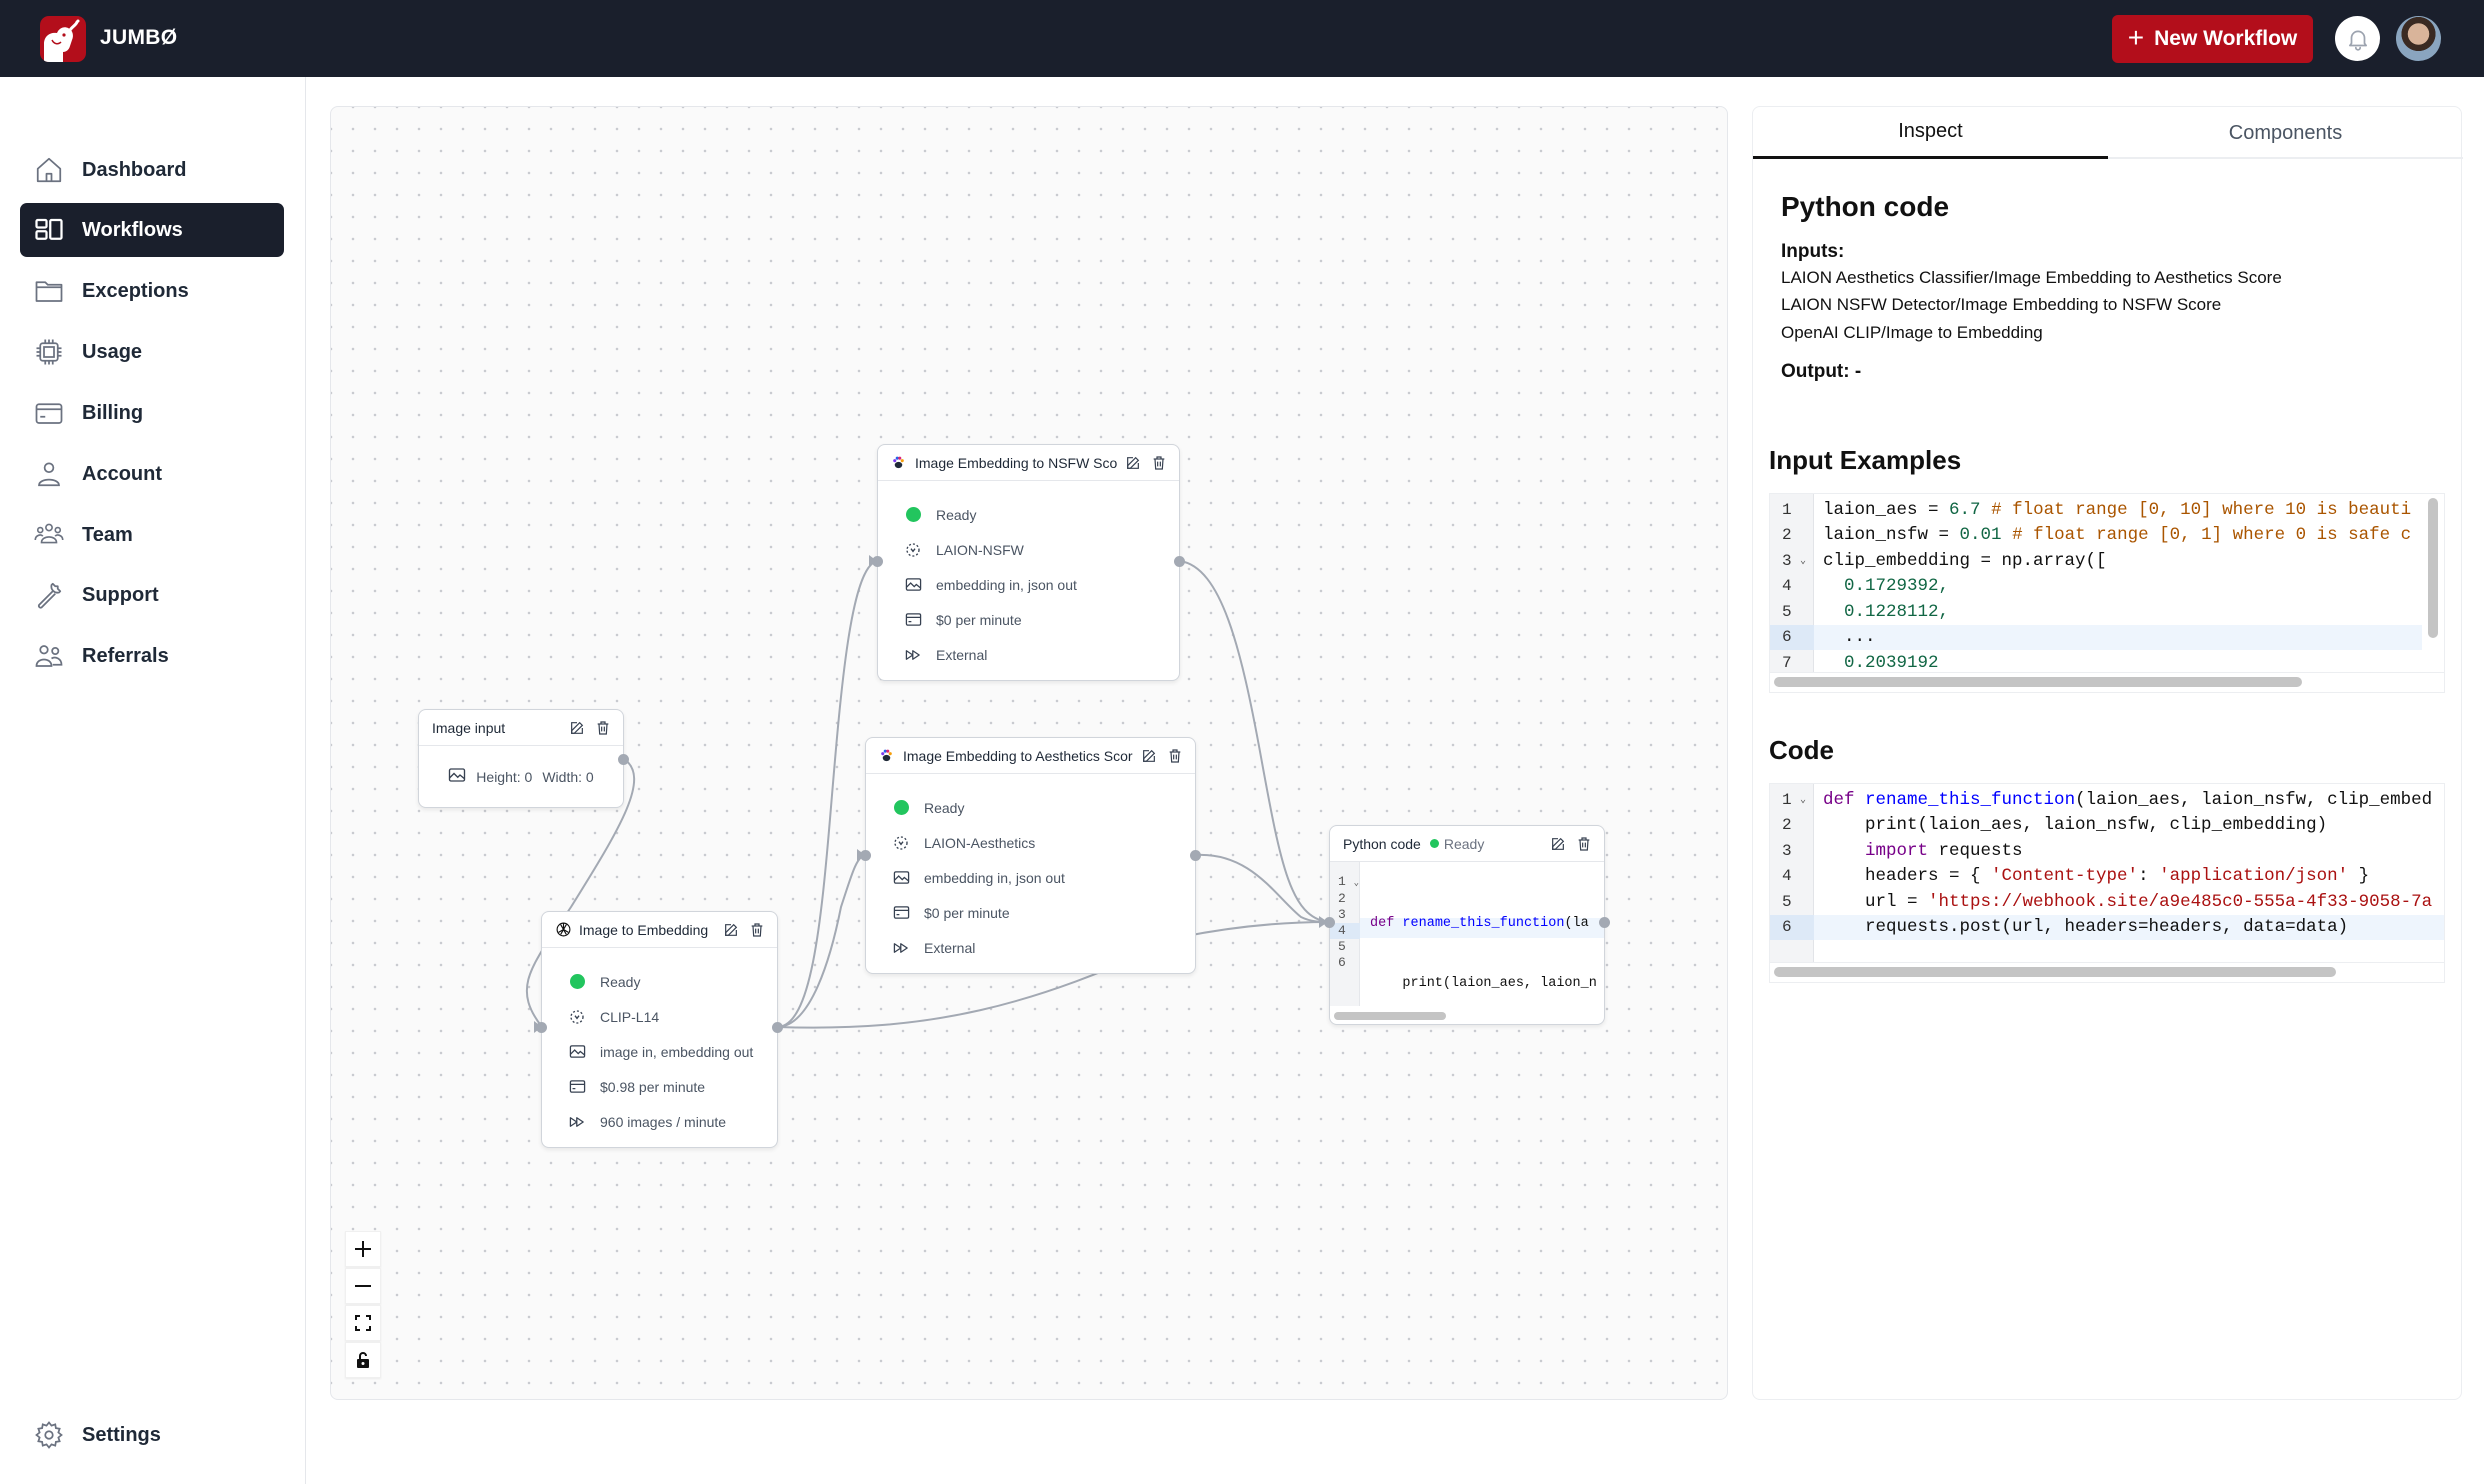  Describe the element at coordinates (152, 230) in the screenshot. I see `sidebar-item-workflows: Workflows` at that location.